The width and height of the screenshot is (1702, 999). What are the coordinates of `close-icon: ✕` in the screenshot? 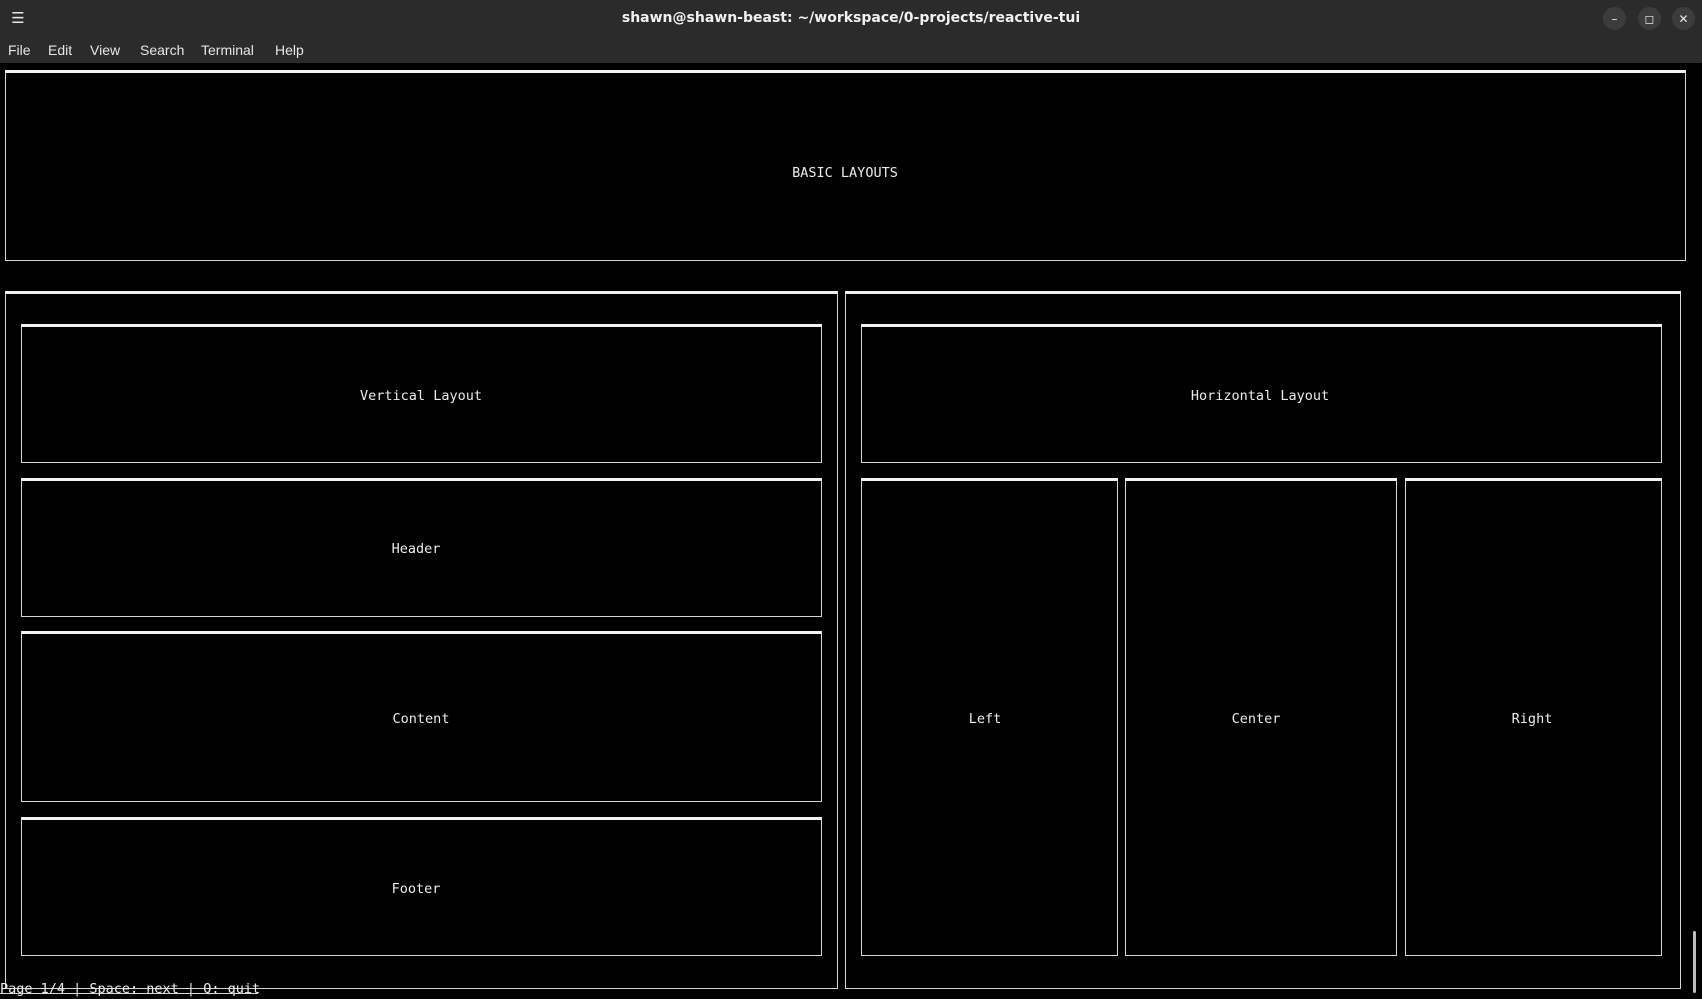 It's located at (1683, 18).